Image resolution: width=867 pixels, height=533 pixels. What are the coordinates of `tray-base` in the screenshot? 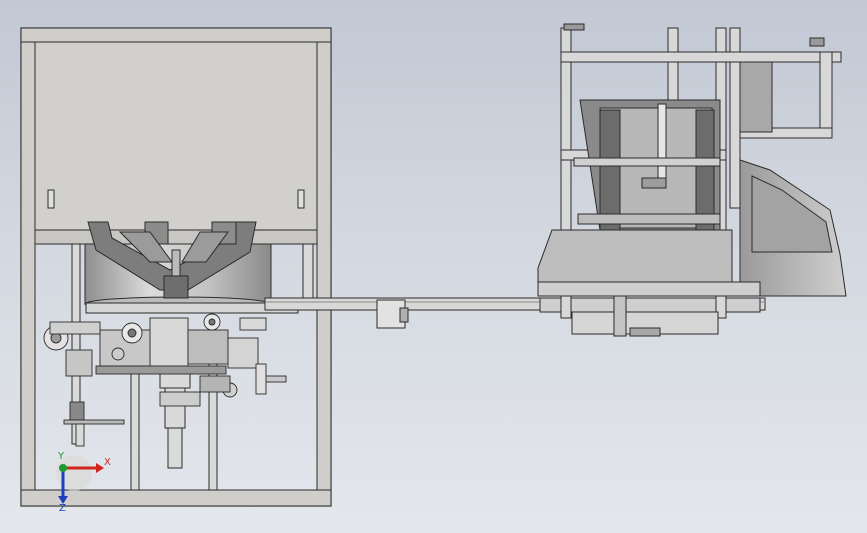 It's located at (649, 283).